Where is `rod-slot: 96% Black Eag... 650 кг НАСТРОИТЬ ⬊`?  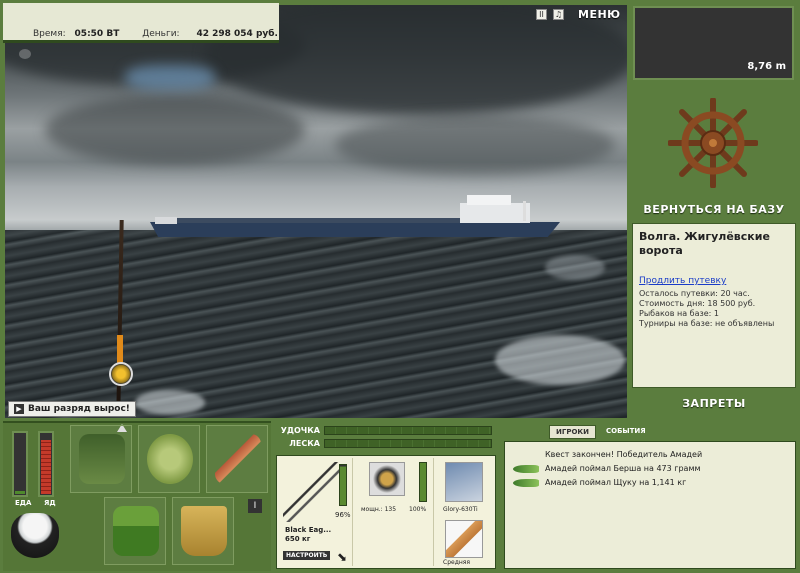 rod-slot: 96% Black Eag... 650 кг НАСТРОИТЬ ⬊ is located at coordinates (316, 512).